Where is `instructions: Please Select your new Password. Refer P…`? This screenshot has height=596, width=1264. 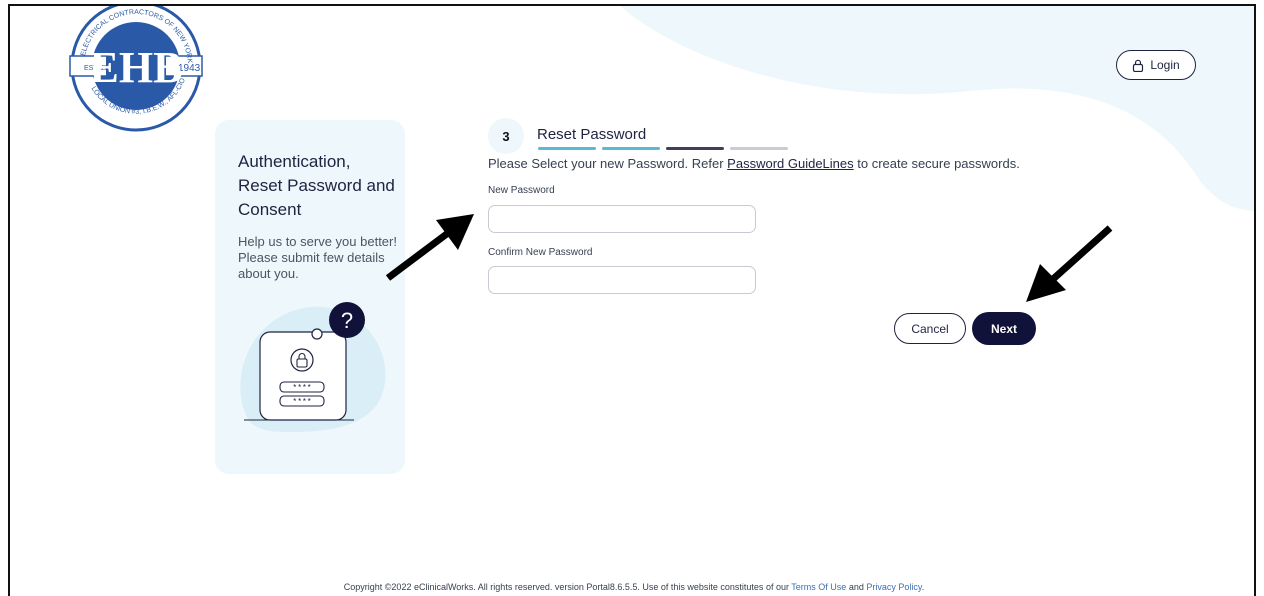
instructions: Please Select your new Password. Refer P… is located at coordinates (754, 163).